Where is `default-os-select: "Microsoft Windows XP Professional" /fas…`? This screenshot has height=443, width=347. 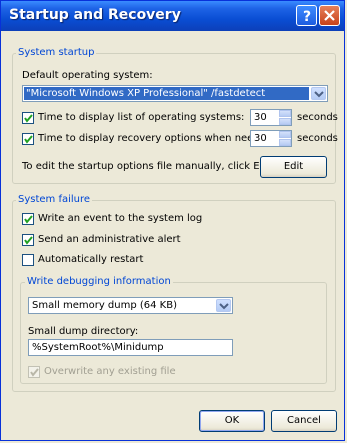
default-os-select: "Microsoft Windows XP Professional" /fas… is located at coordinates (175, 93).